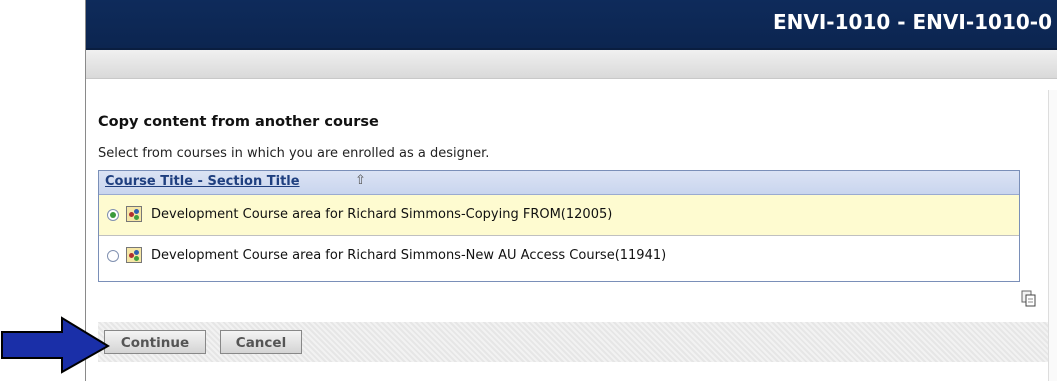  I want to click on course-title: ENVI-1010 - ENVI-1010-0, so click(912, 22).